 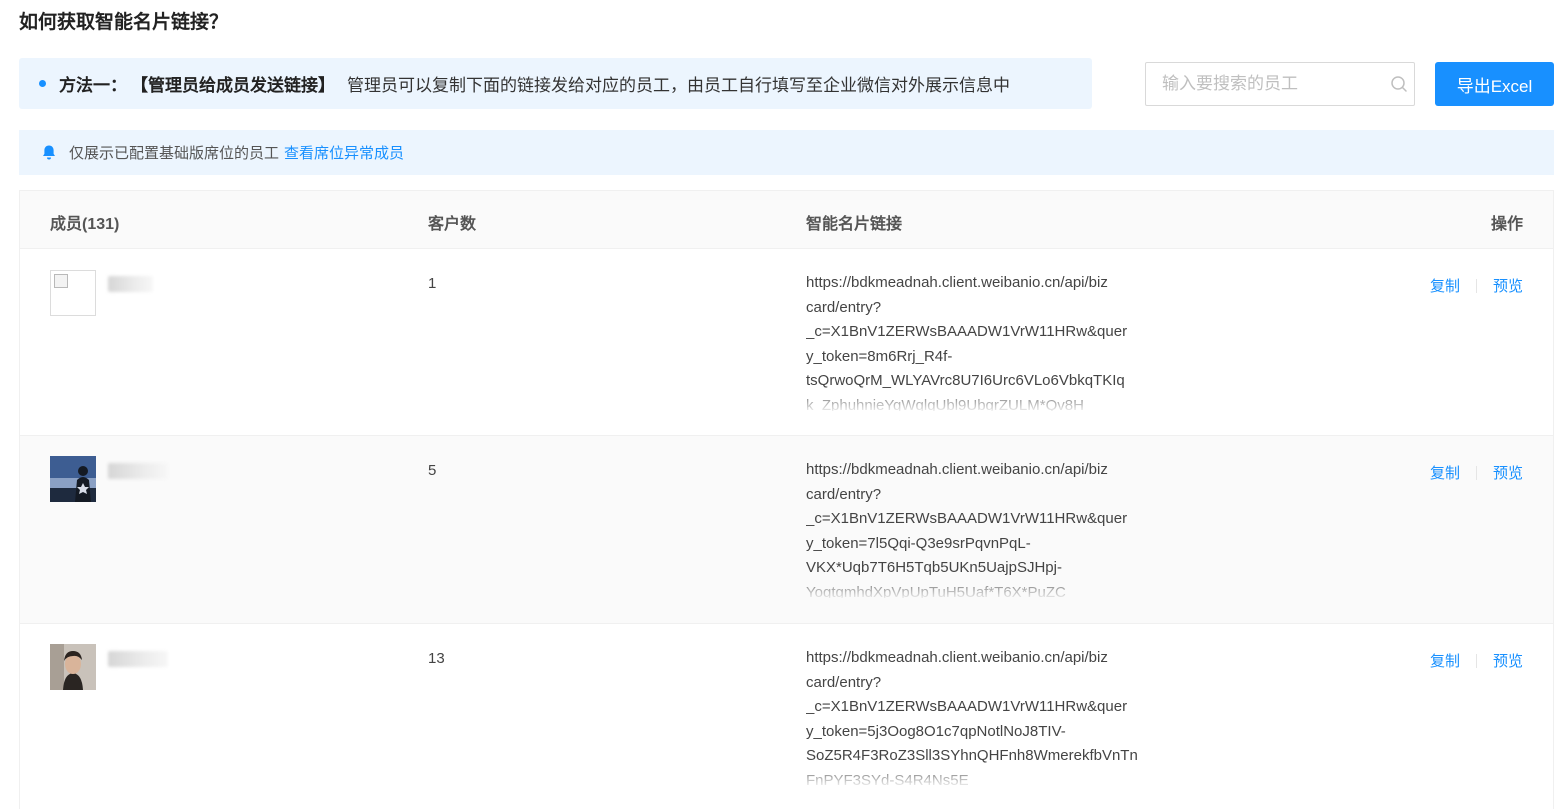 I want to click on customer-count: 1, so click(x=432, y=283).